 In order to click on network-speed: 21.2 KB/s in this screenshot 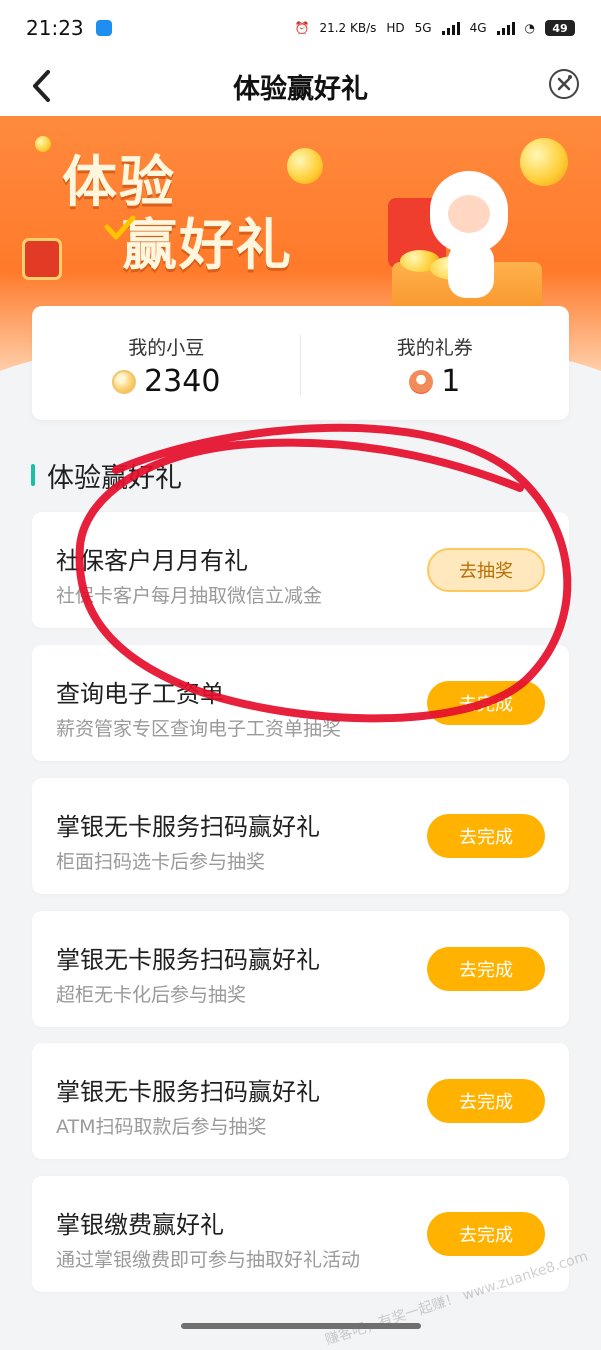, I will do `click(348, 28)`.